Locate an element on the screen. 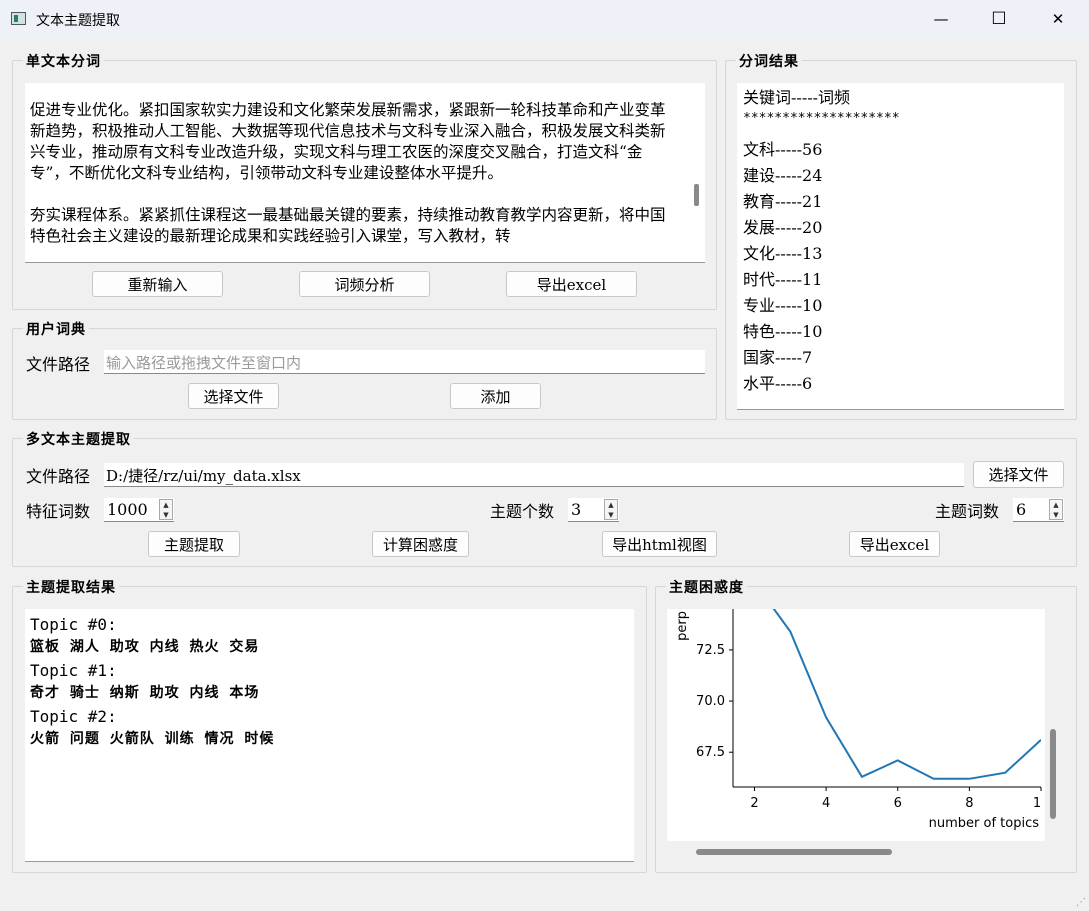  topic-words: 篮板 湖人 助攻 内线 热火 交易 is located at coordinates (145, 647).